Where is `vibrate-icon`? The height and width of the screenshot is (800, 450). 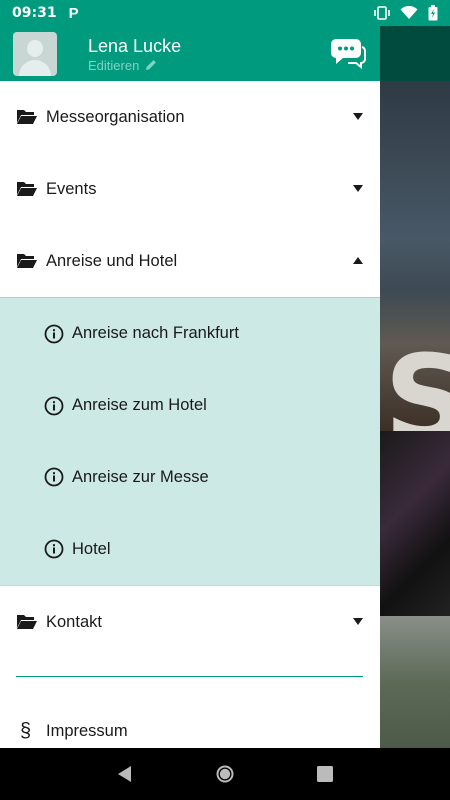
vibrate-icon is located at coordinates (382, 13).